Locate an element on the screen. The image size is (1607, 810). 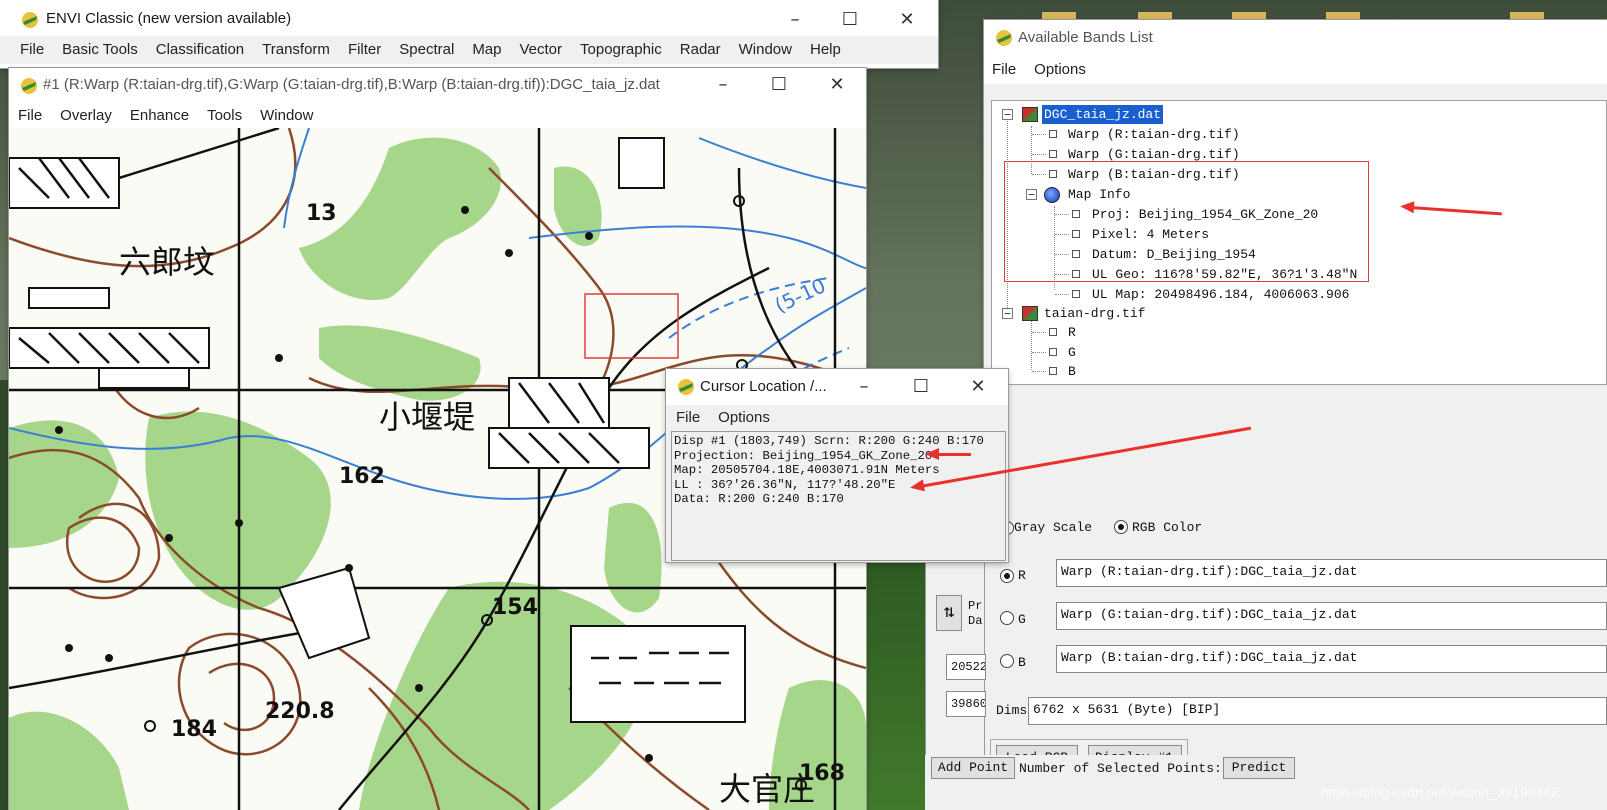
g-label: G is located at coordinates (1022, 619).